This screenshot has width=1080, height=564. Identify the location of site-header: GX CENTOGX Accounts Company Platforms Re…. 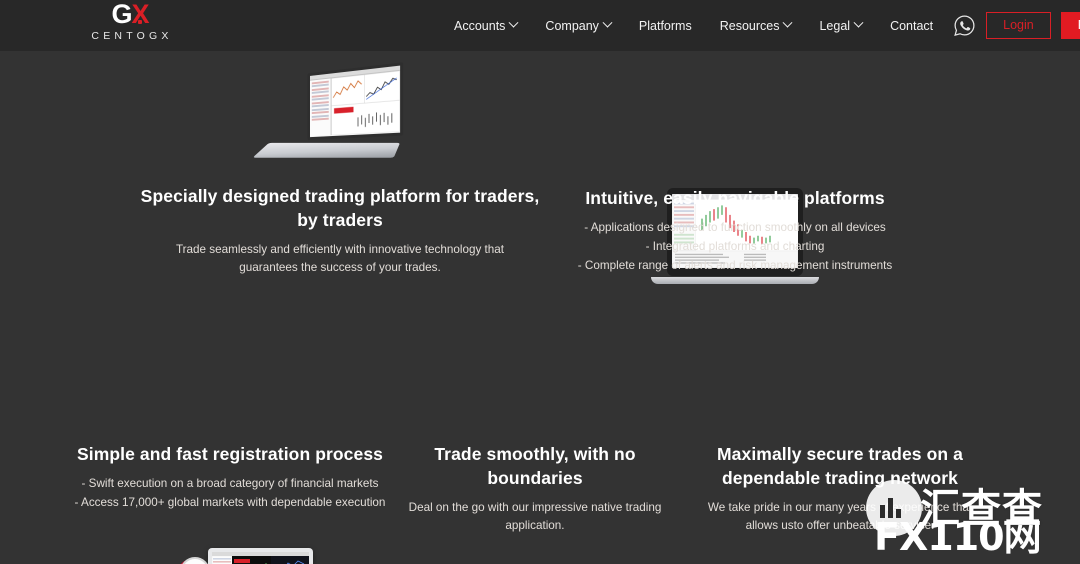
(540, 25).